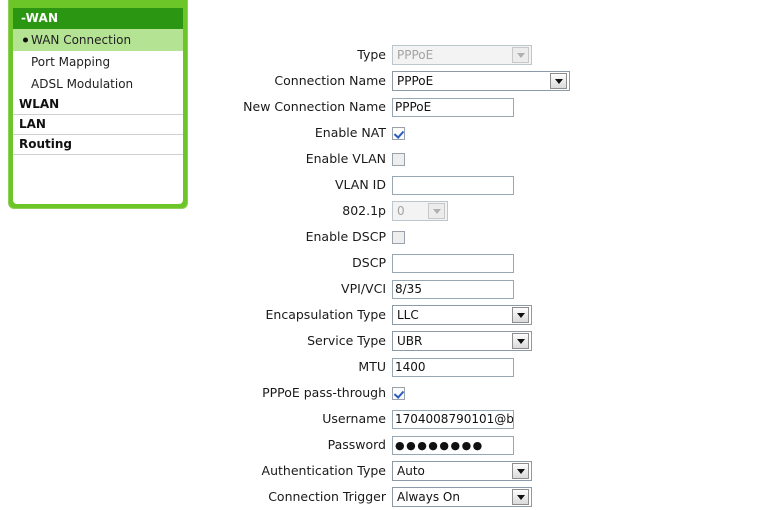 The image size is (782, 510). I want to click on field-wrap-connection-name: PPPoE, so click(481, 81).